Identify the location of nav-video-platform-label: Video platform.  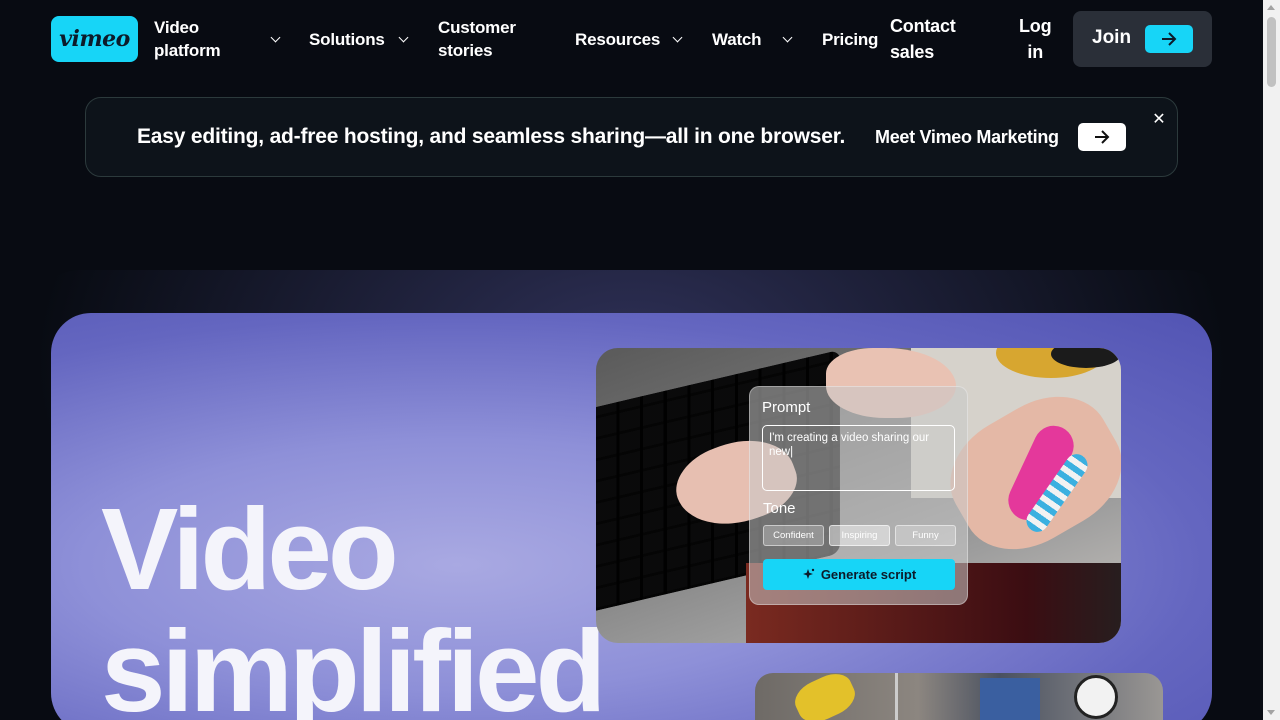
(187, 39).